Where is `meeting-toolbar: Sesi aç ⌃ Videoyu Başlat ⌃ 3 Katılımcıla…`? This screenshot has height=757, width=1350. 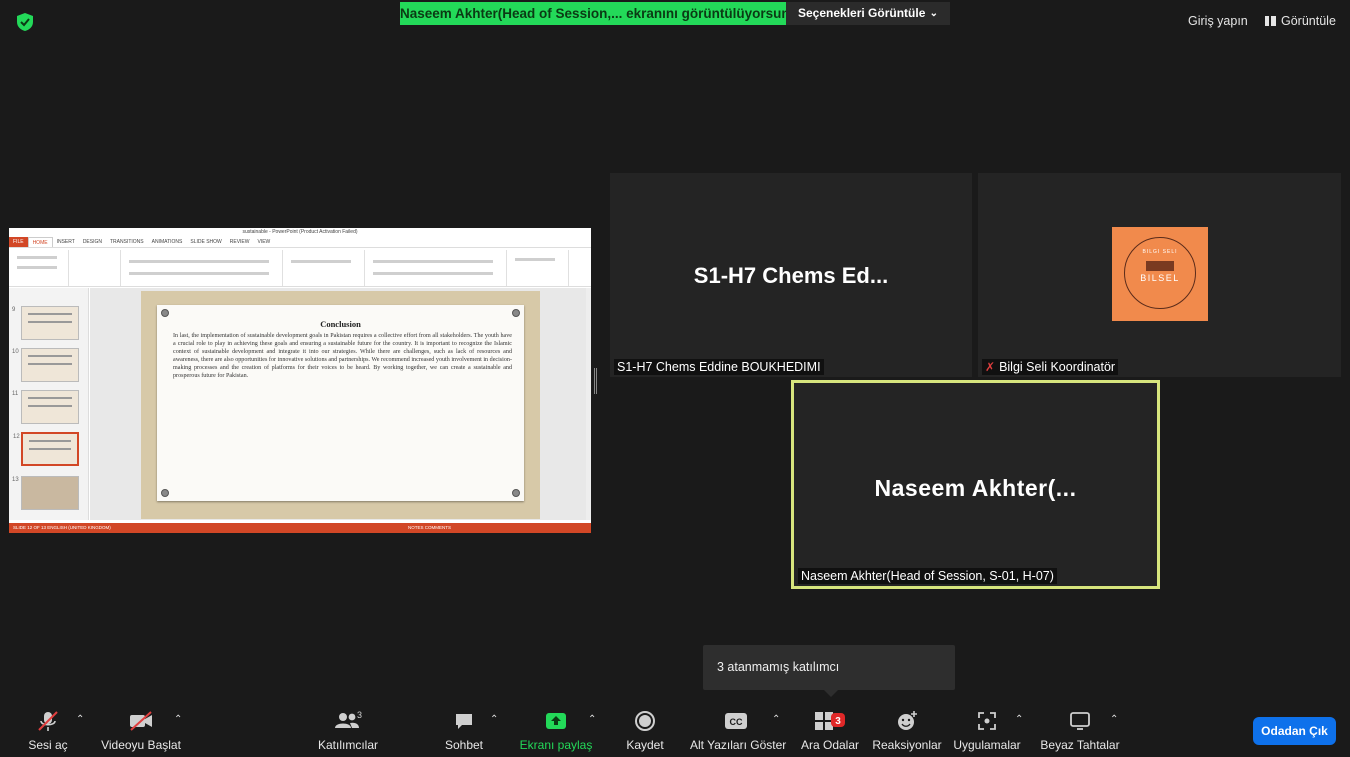
meeting-toolbar: Sesi aç ⌃ Videoyu Başlat ⌃ 3 Katılımcıla… is located at coordinates (675, 728).